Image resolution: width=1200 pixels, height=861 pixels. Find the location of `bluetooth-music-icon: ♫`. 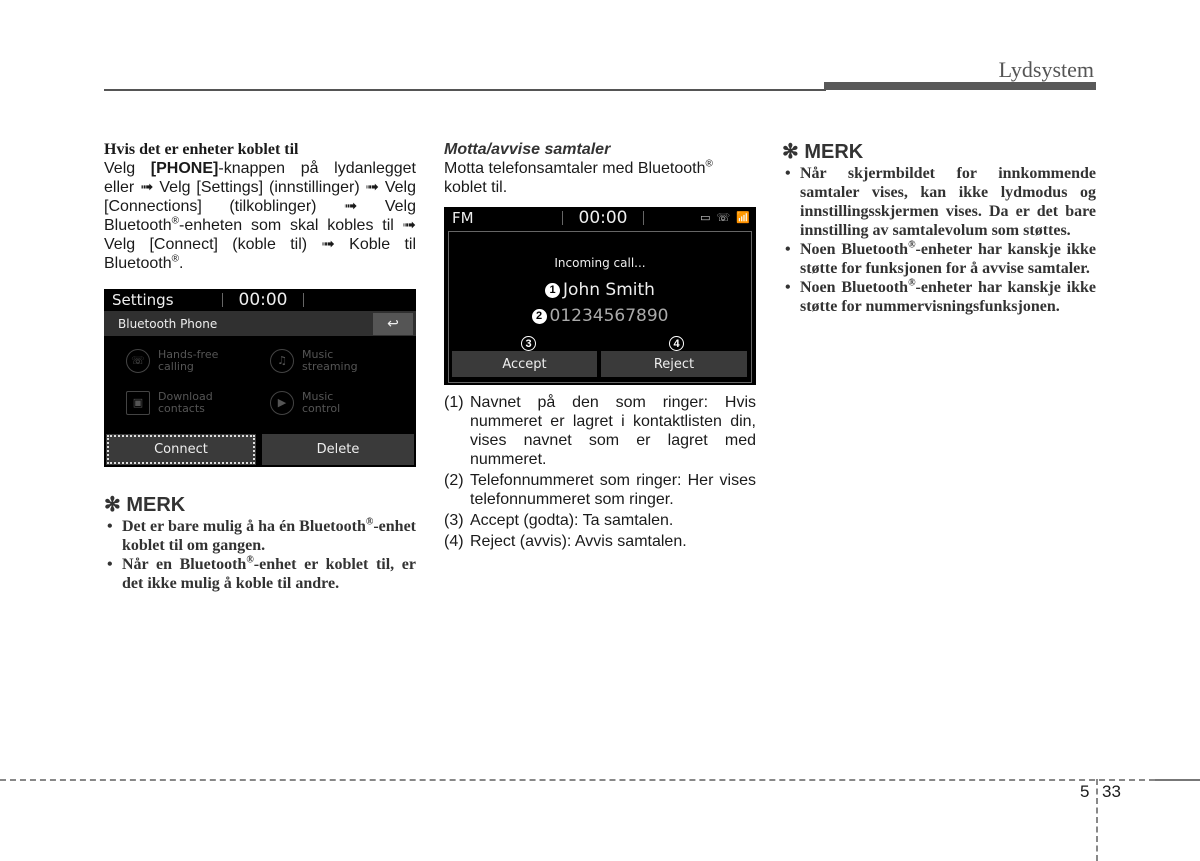

bluetooth-music-icon: ♫ is located at coordinates (282, 361).